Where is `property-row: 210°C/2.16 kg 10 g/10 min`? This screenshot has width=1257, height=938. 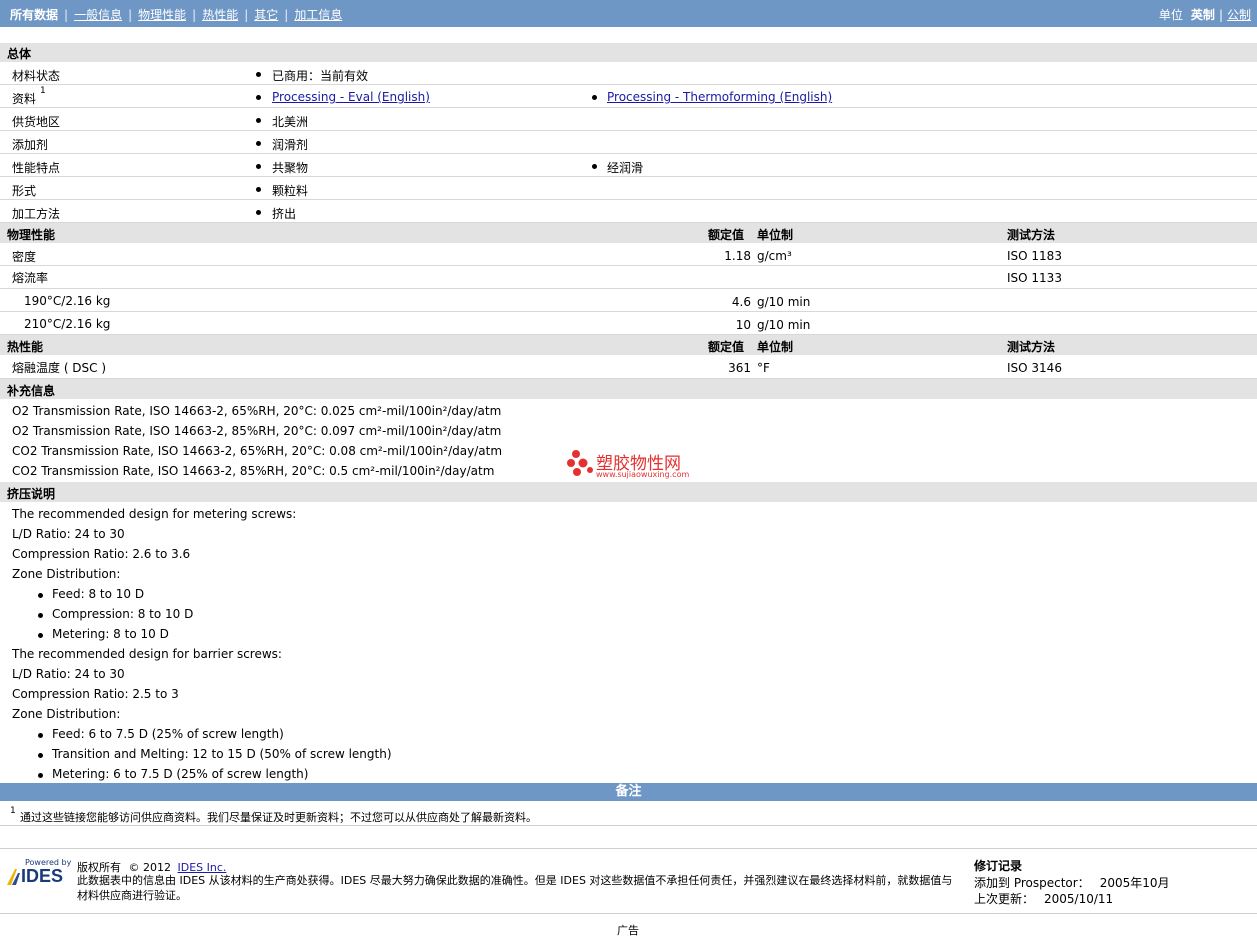
property-row: 210°C/2.16 kg 10 g/10 min is located at coordinates (628, 323).